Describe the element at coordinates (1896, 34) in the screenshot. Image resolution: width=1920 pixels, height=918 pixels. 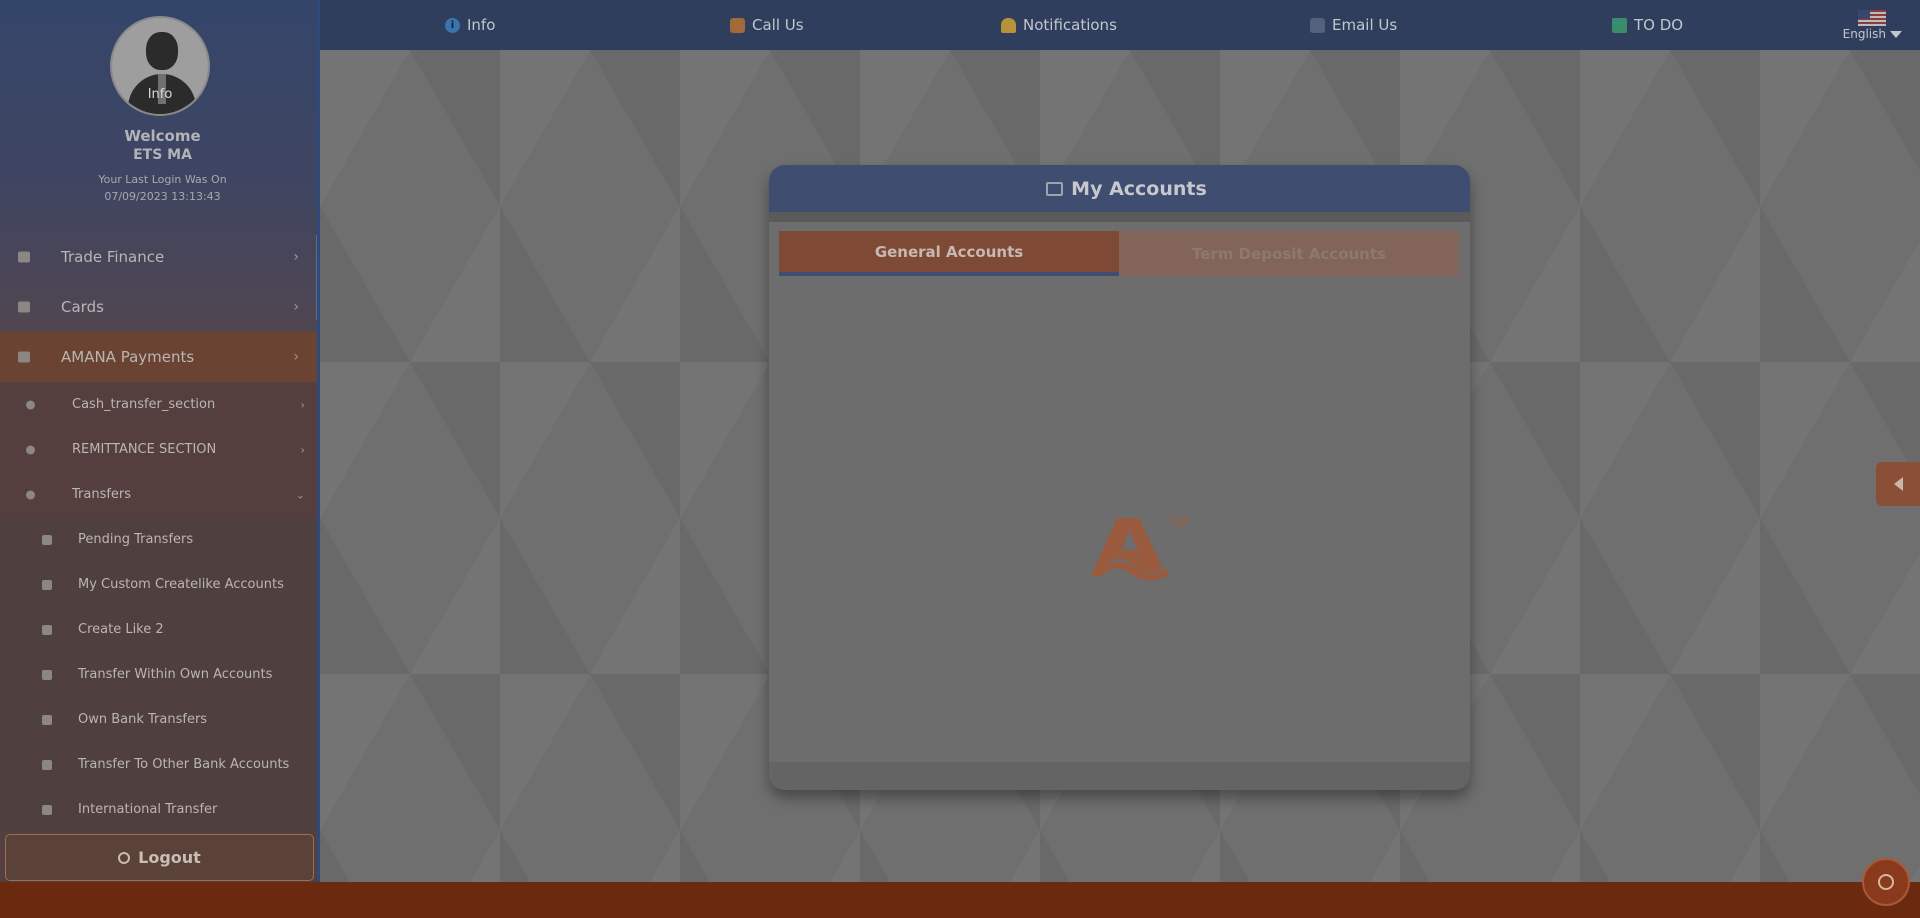
I see `caret-down-icon` at that location.